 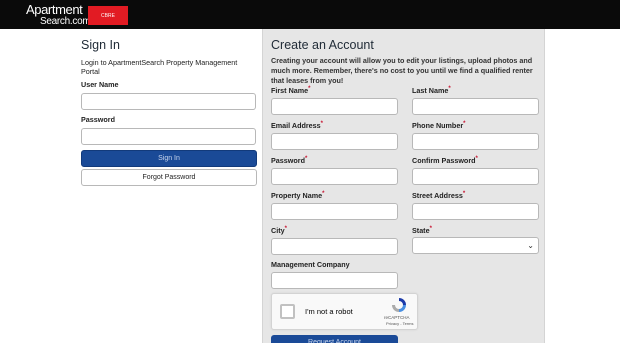 I want to click on recaptcha-logo-icon, so click(x=399, y=305).